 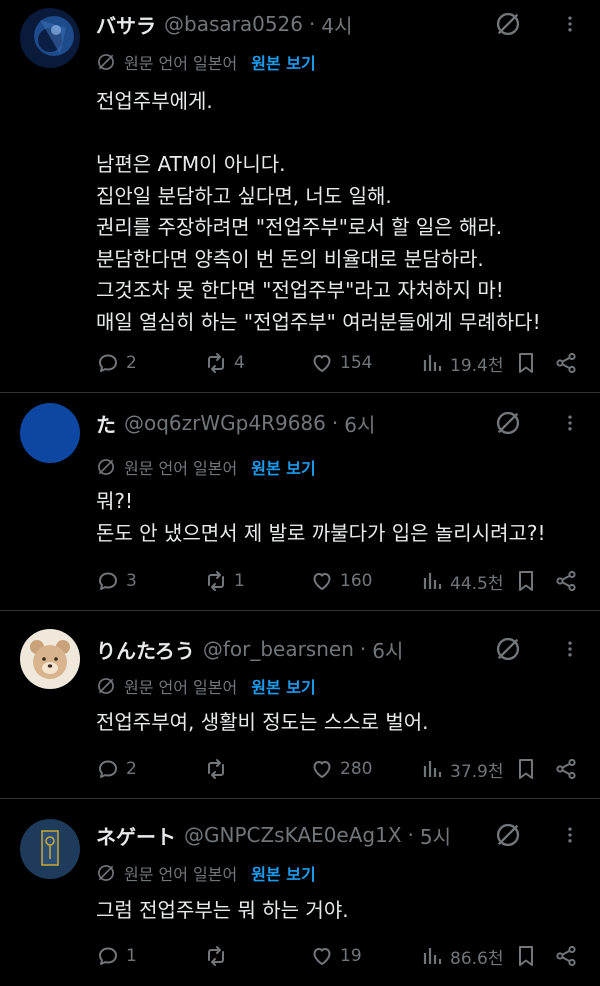 I want to click on view-count: 44.5천, so click(x=477, y=583).